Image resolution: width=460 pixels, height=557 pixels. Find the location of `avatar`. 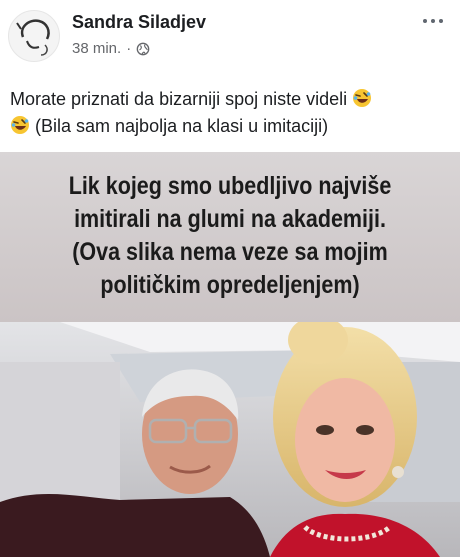

avatar is located at coordinates (34, 36).